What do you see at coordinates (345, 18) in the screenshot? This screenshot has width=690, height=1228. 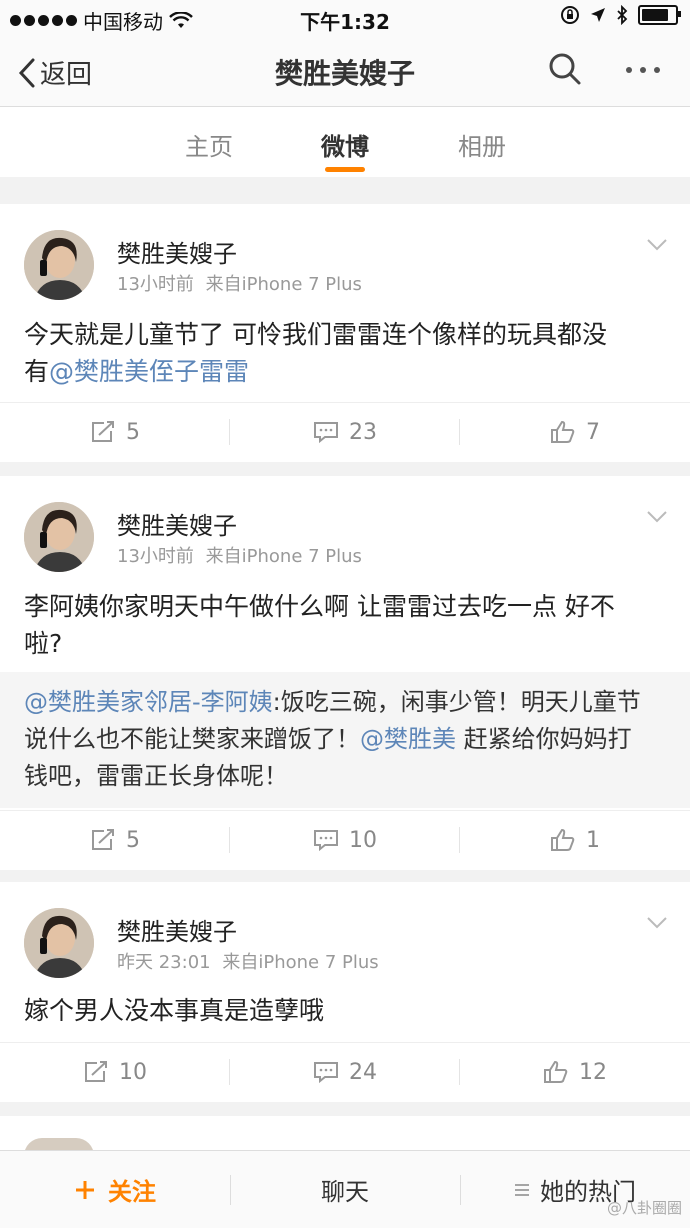 I see `status-bar: 中国移动 下午1:32` at bounding box center [345, 18].